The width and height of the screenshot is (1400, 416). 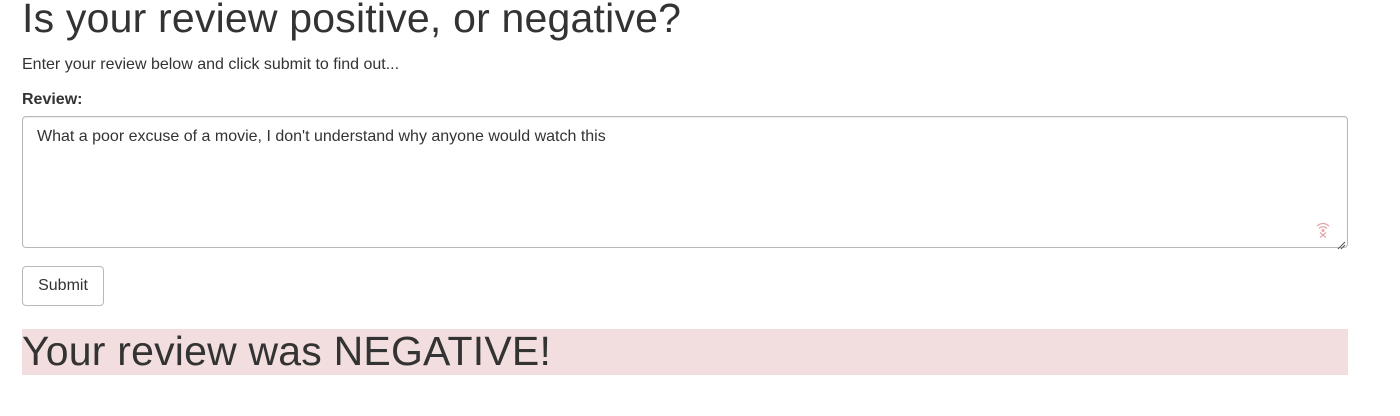 I want to click on resize-handle-icon, so click(x=1341, y=243).